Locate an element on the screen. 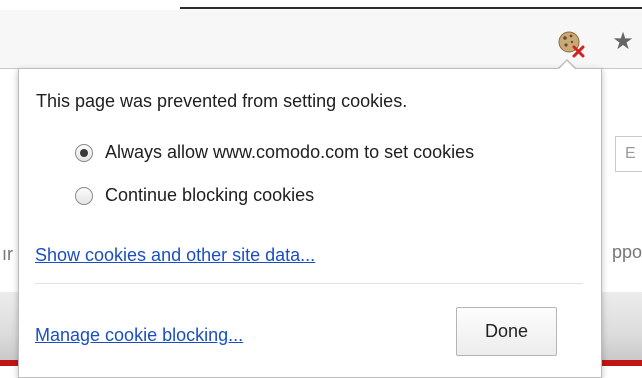 The image size is (642, 378). divider is located at coordinates (309, 283).